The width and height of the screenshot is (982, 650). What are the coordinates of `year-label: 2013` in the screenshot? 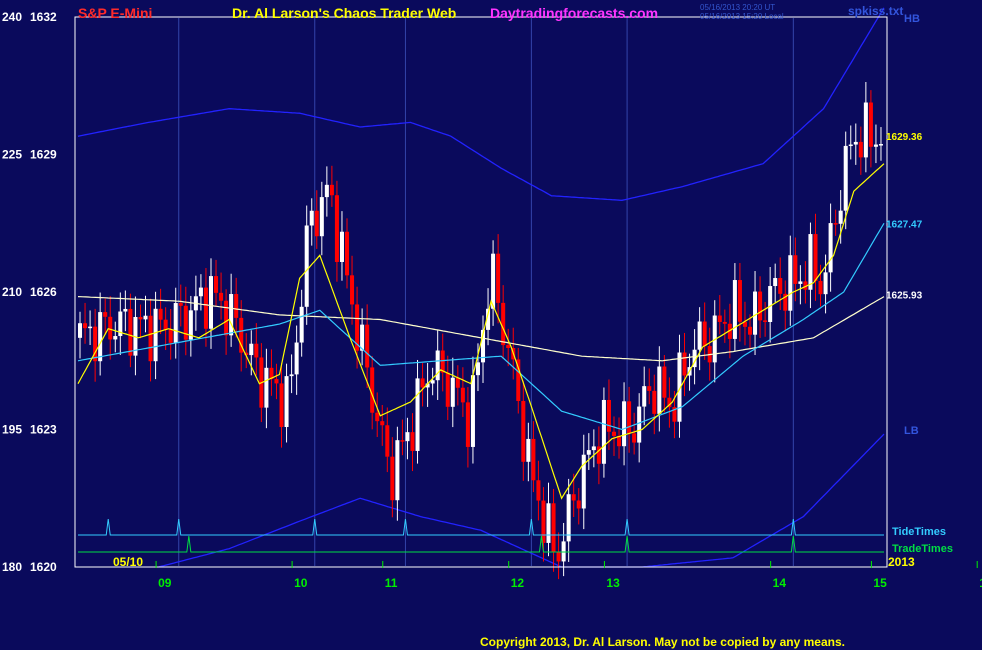 It's located at (901, 562).